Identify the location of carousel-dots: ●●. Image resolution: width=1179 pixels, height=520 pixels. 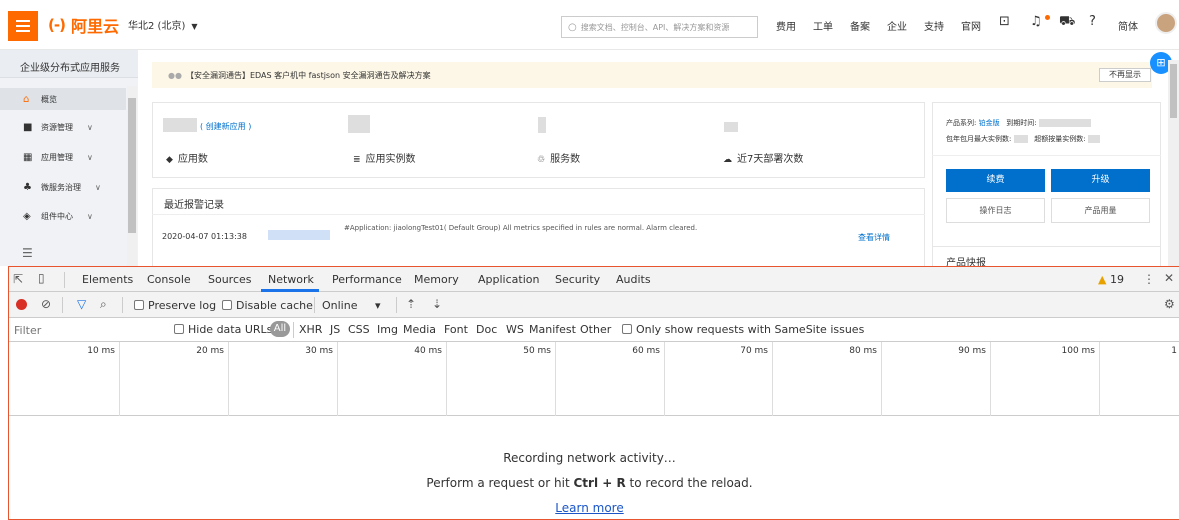
(175, 75).